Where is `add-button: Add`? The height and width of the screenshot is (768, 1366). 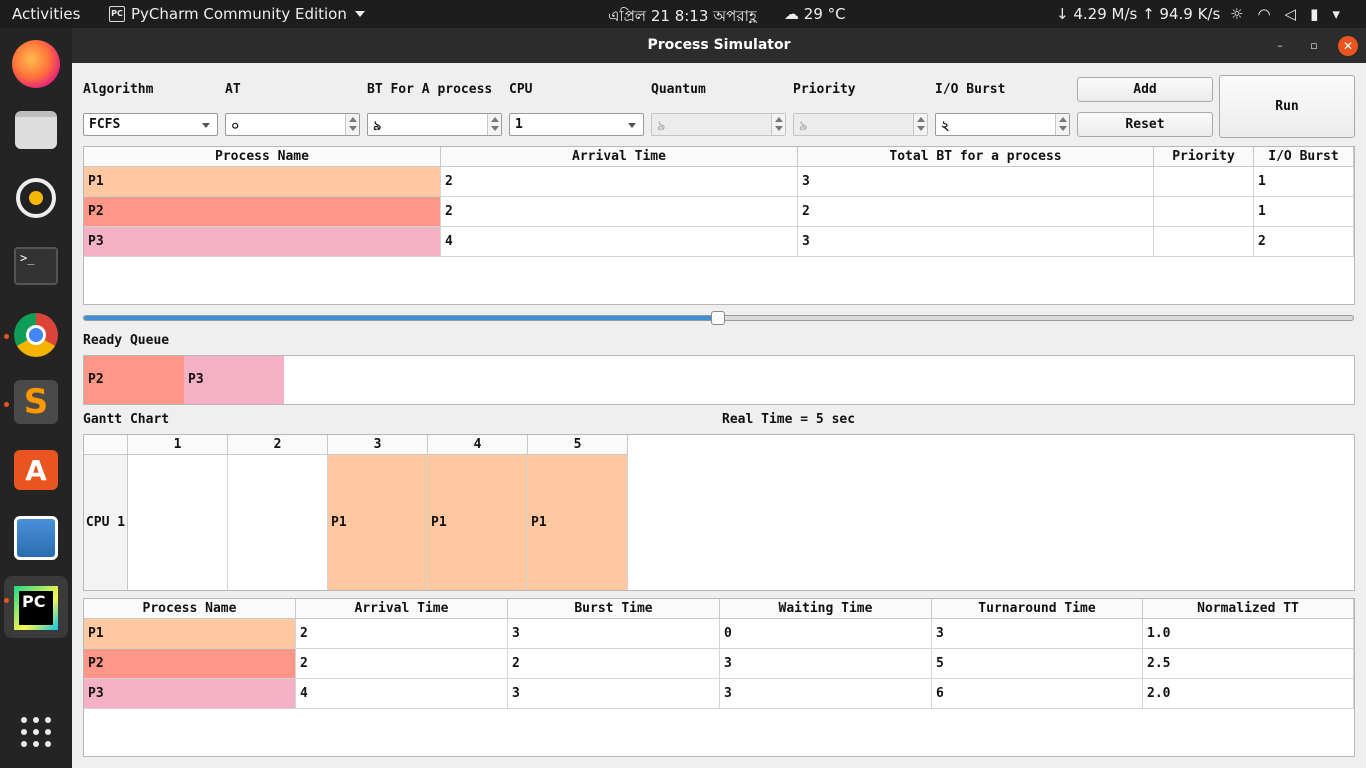 add-button: Add is located at coordinates (1145, 89).